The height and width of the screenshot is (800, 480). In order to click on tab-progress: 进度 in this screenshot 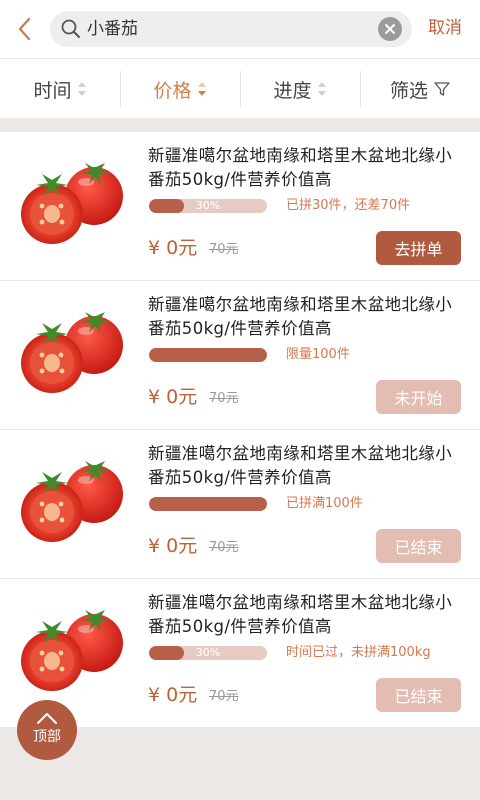, I will do `click(300, 89)`.